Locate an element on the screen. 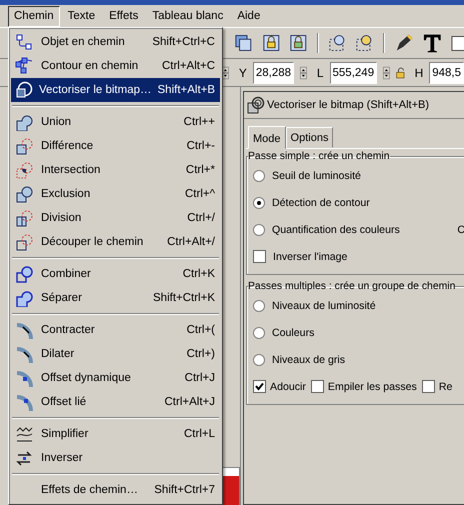  coordinate-field: 555,249 is located at coordinates (354, 73).